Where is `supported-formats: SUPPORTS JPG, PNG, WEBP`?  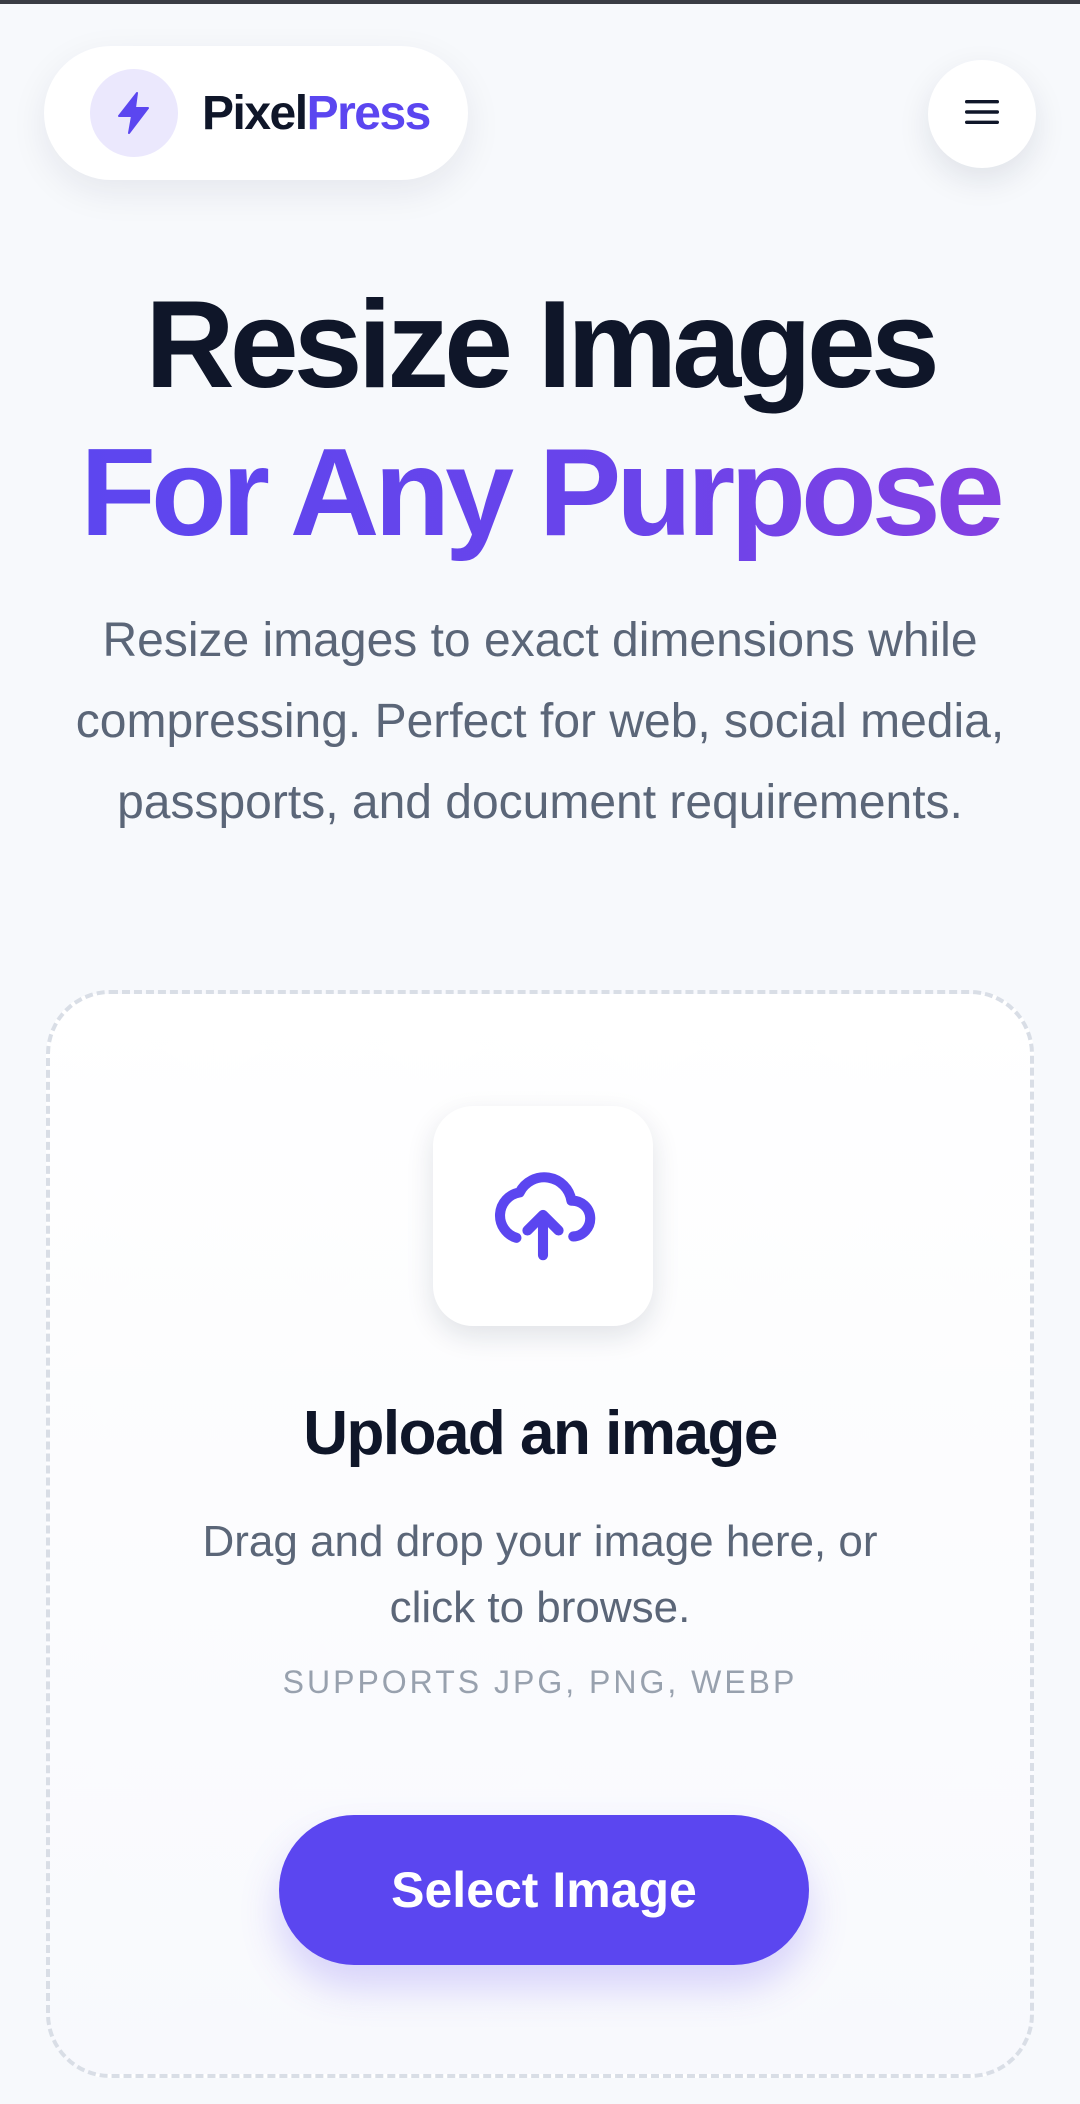
supported-formats: SUPPORTS JPG, PNG, WEBP is located at coordinates (540, 1682).